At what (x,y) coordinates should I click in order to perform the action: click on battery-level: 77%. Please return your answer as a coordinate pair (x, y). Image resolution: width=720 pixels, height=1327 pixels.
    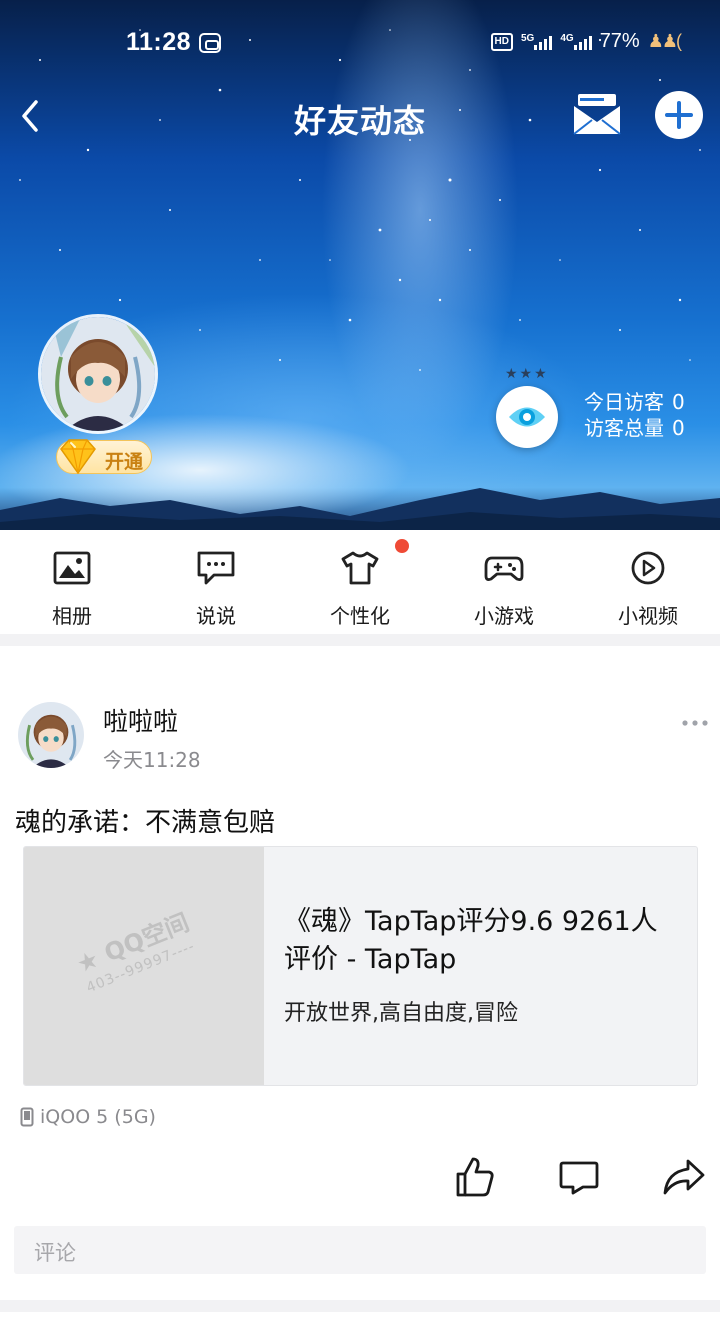
    Looking at the image, I should click on (619, 41).